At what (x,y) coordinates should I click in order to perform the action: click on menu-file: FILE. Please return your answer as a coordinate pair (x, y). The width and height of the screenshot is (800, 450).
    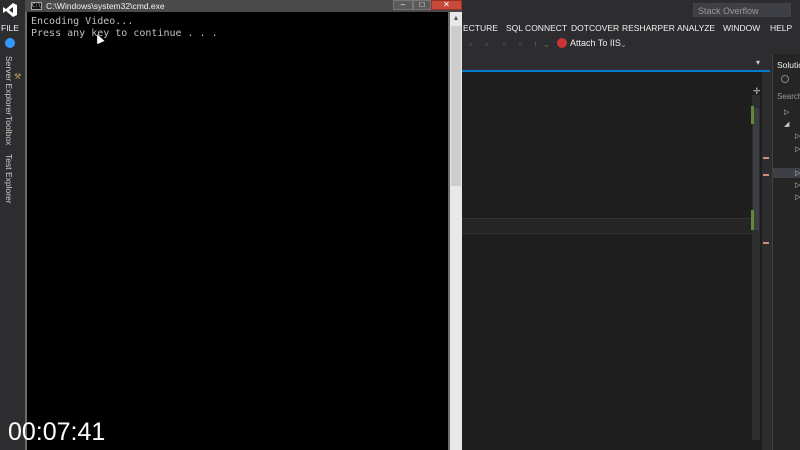
    Looking at the image, I should click on (10, 28).